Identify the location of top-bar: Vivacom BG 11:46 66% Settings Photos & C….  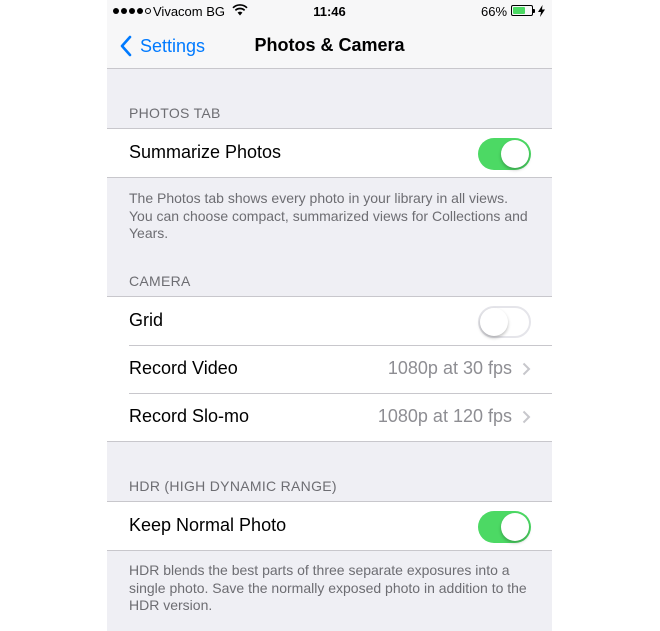
(329, 34).